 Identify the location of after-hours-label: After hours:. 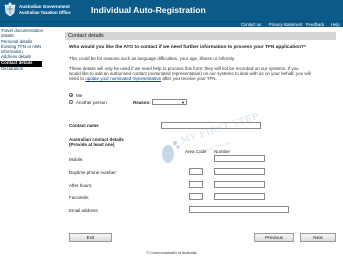
(81, 185).